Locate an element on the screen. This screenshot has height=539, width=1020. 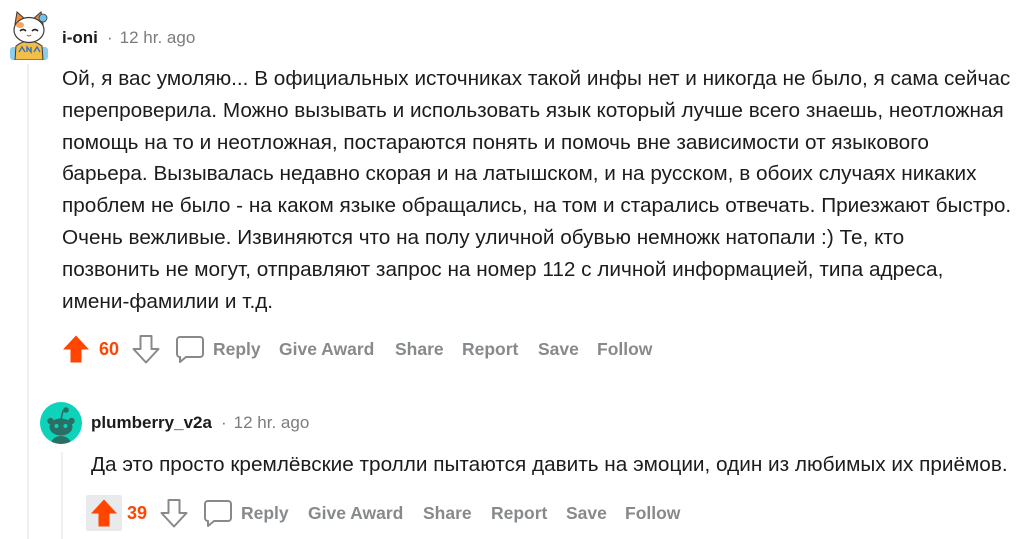
user-avatar-cat-icon is located at coordinates (29, 35).